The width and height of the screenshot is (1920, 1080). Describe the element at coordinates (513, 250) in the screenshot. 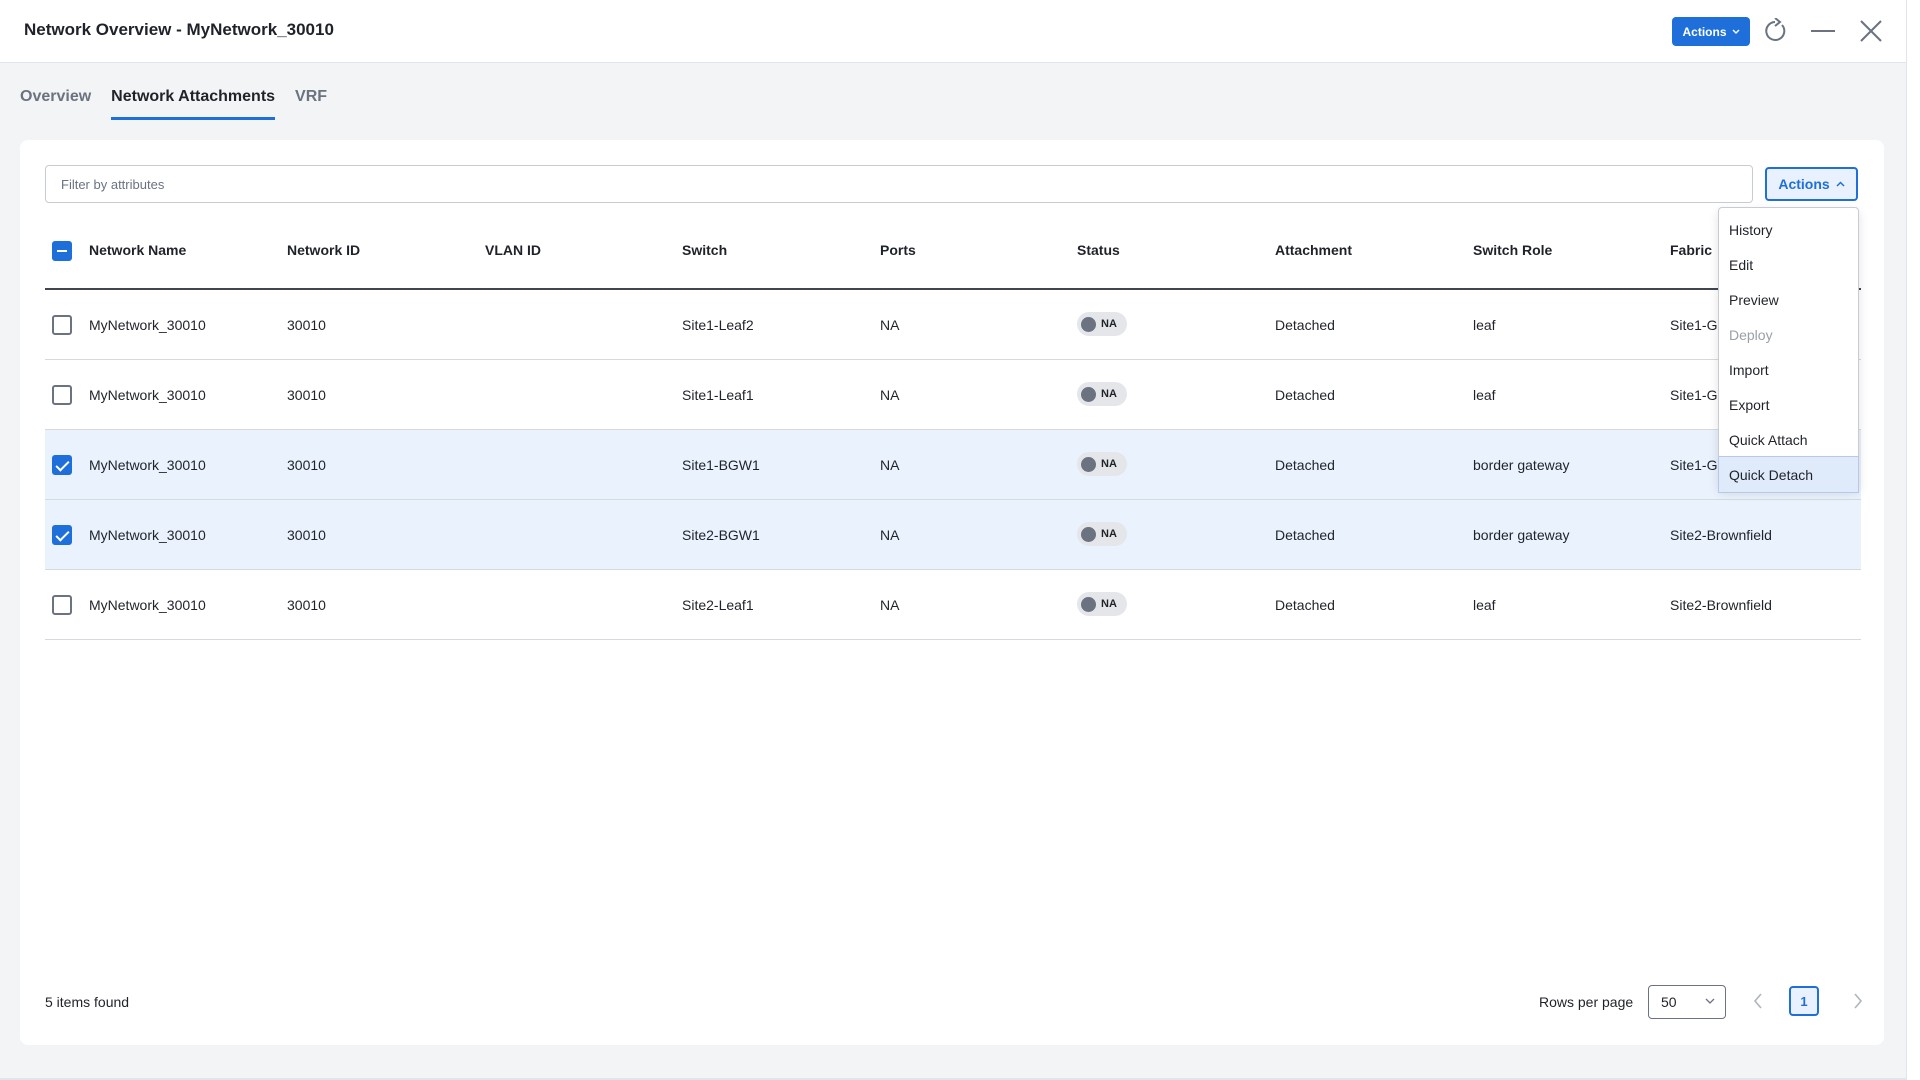

I see `column-header-vlan-id: VLAN ID` at that location.